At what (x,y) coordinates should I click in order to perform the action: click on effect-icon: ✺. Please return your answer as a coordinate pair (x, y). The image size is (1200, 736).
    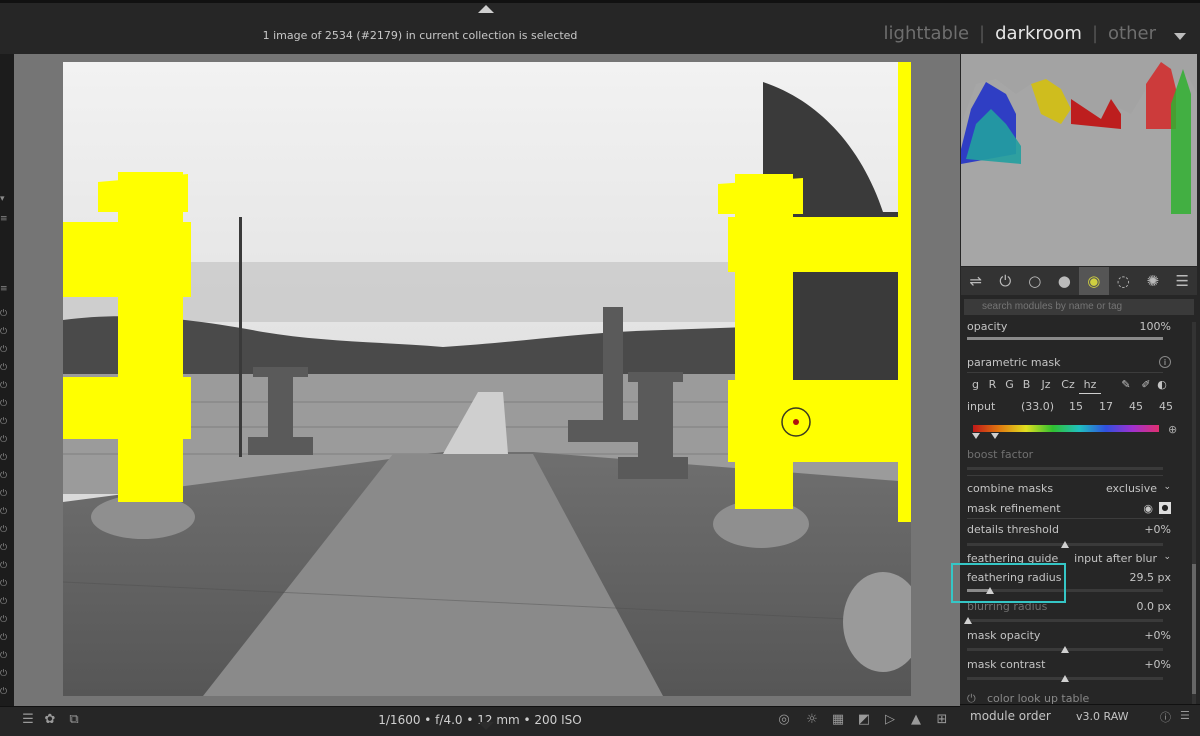
    Looking at the image, I should click on (1153, 281).